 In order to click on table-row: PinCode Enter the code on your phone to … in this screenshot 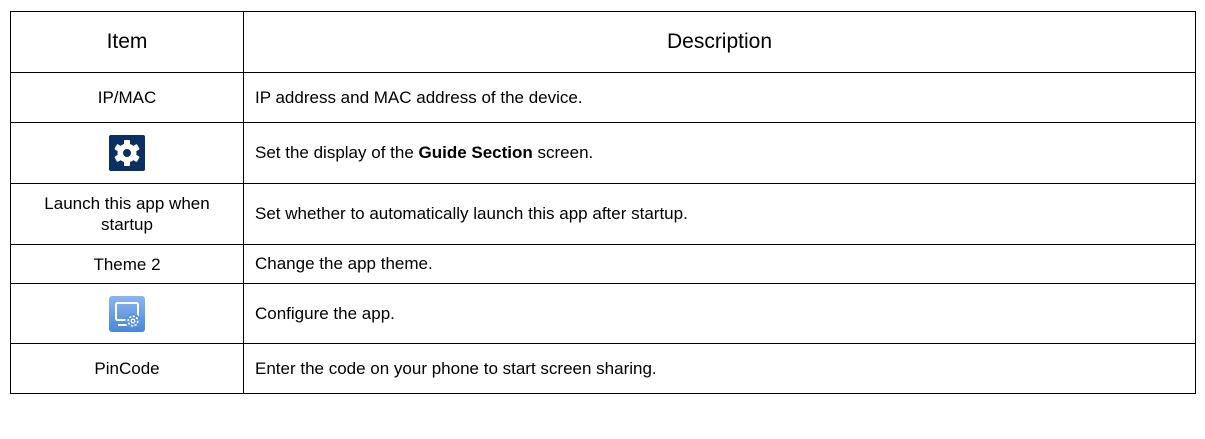, I will do `click(603, 368)`.